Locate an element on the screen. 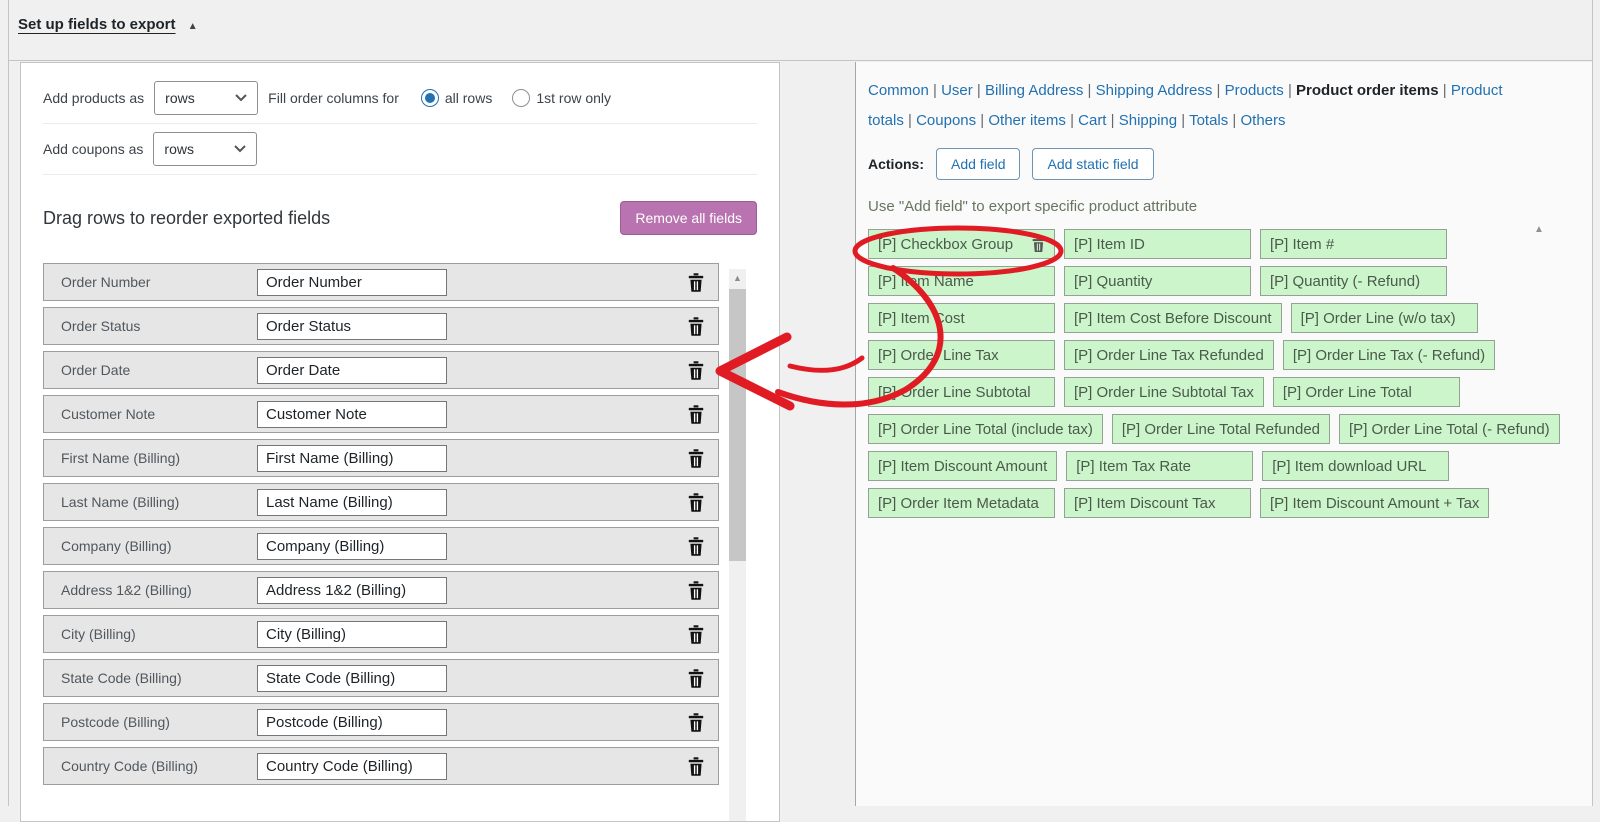  all-rows-radio is located at coordinates (429, 98).